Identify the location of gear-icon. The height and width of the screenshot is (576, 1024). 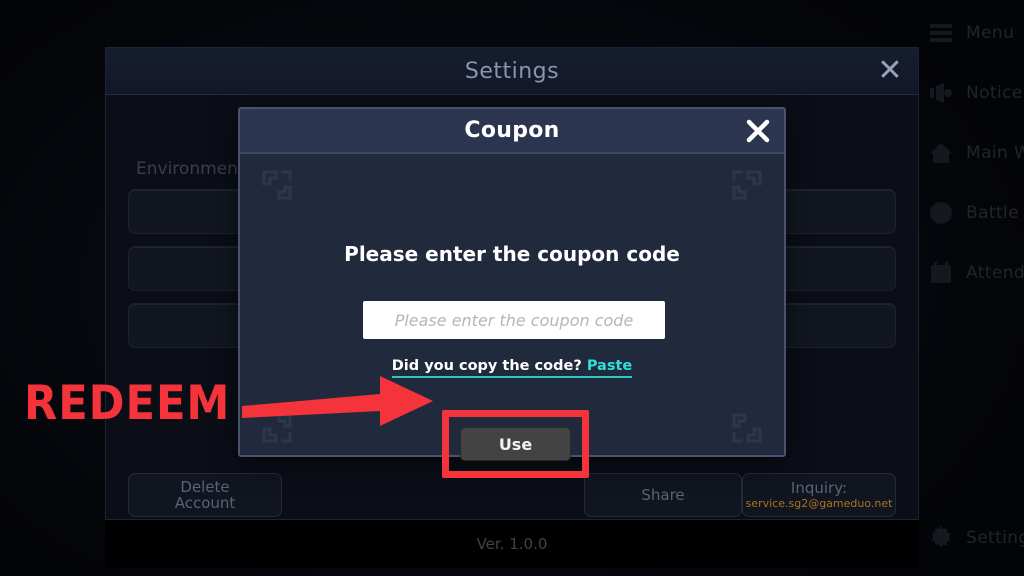
(941, 538).